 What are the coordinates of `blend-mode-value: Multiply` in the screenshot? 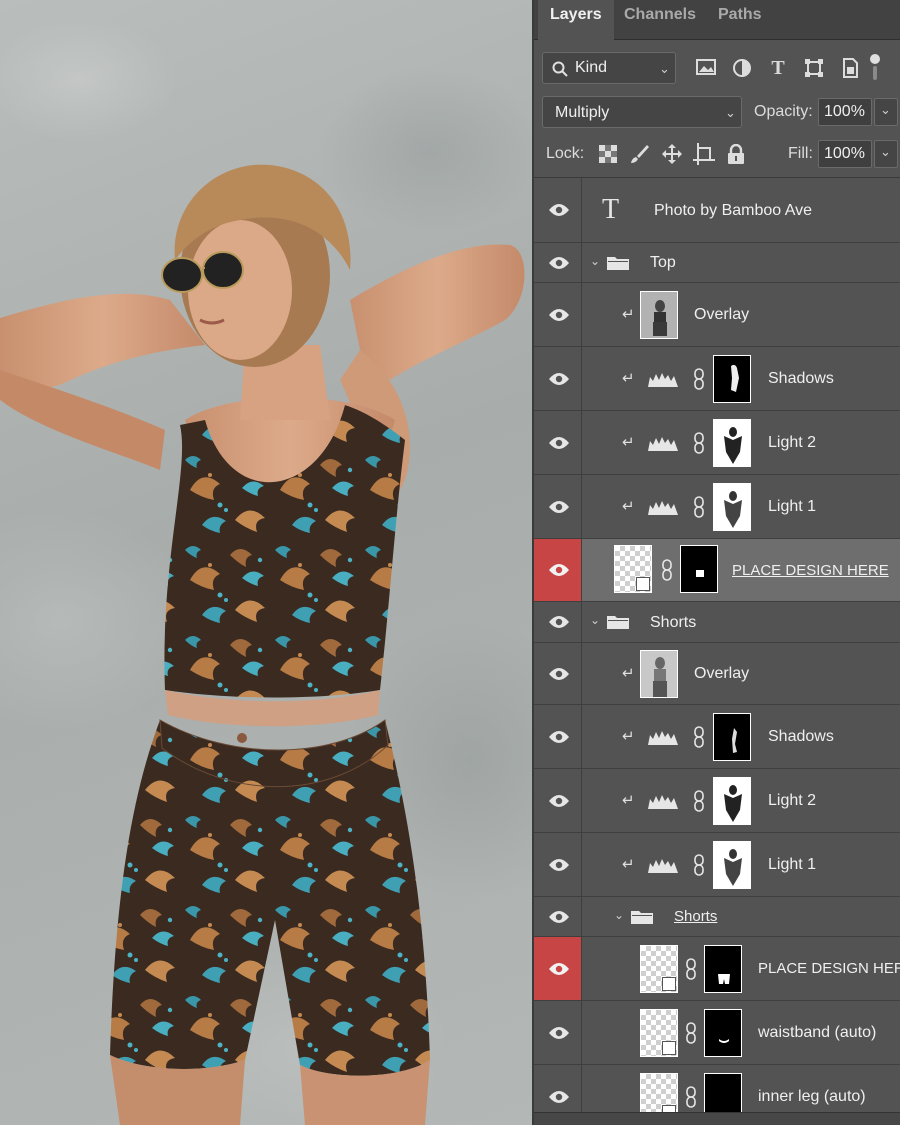 It's located at (582, 112).